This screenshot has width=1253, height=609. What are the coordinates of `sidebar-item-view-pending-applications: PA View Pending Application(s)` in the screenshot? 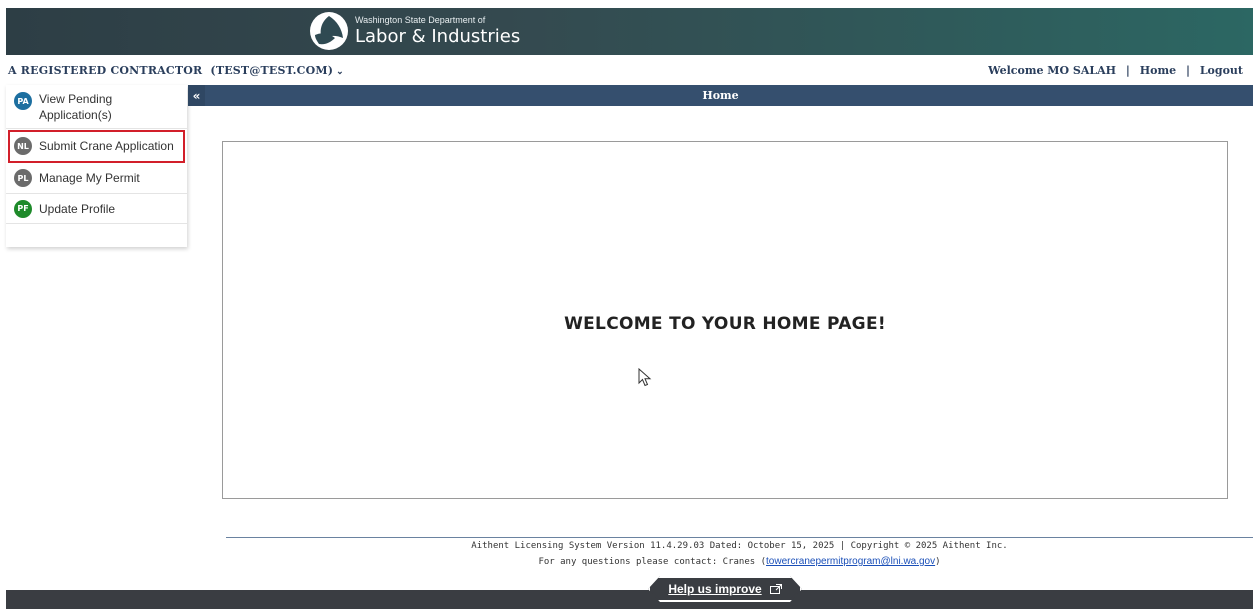 It's located at (96, 107).